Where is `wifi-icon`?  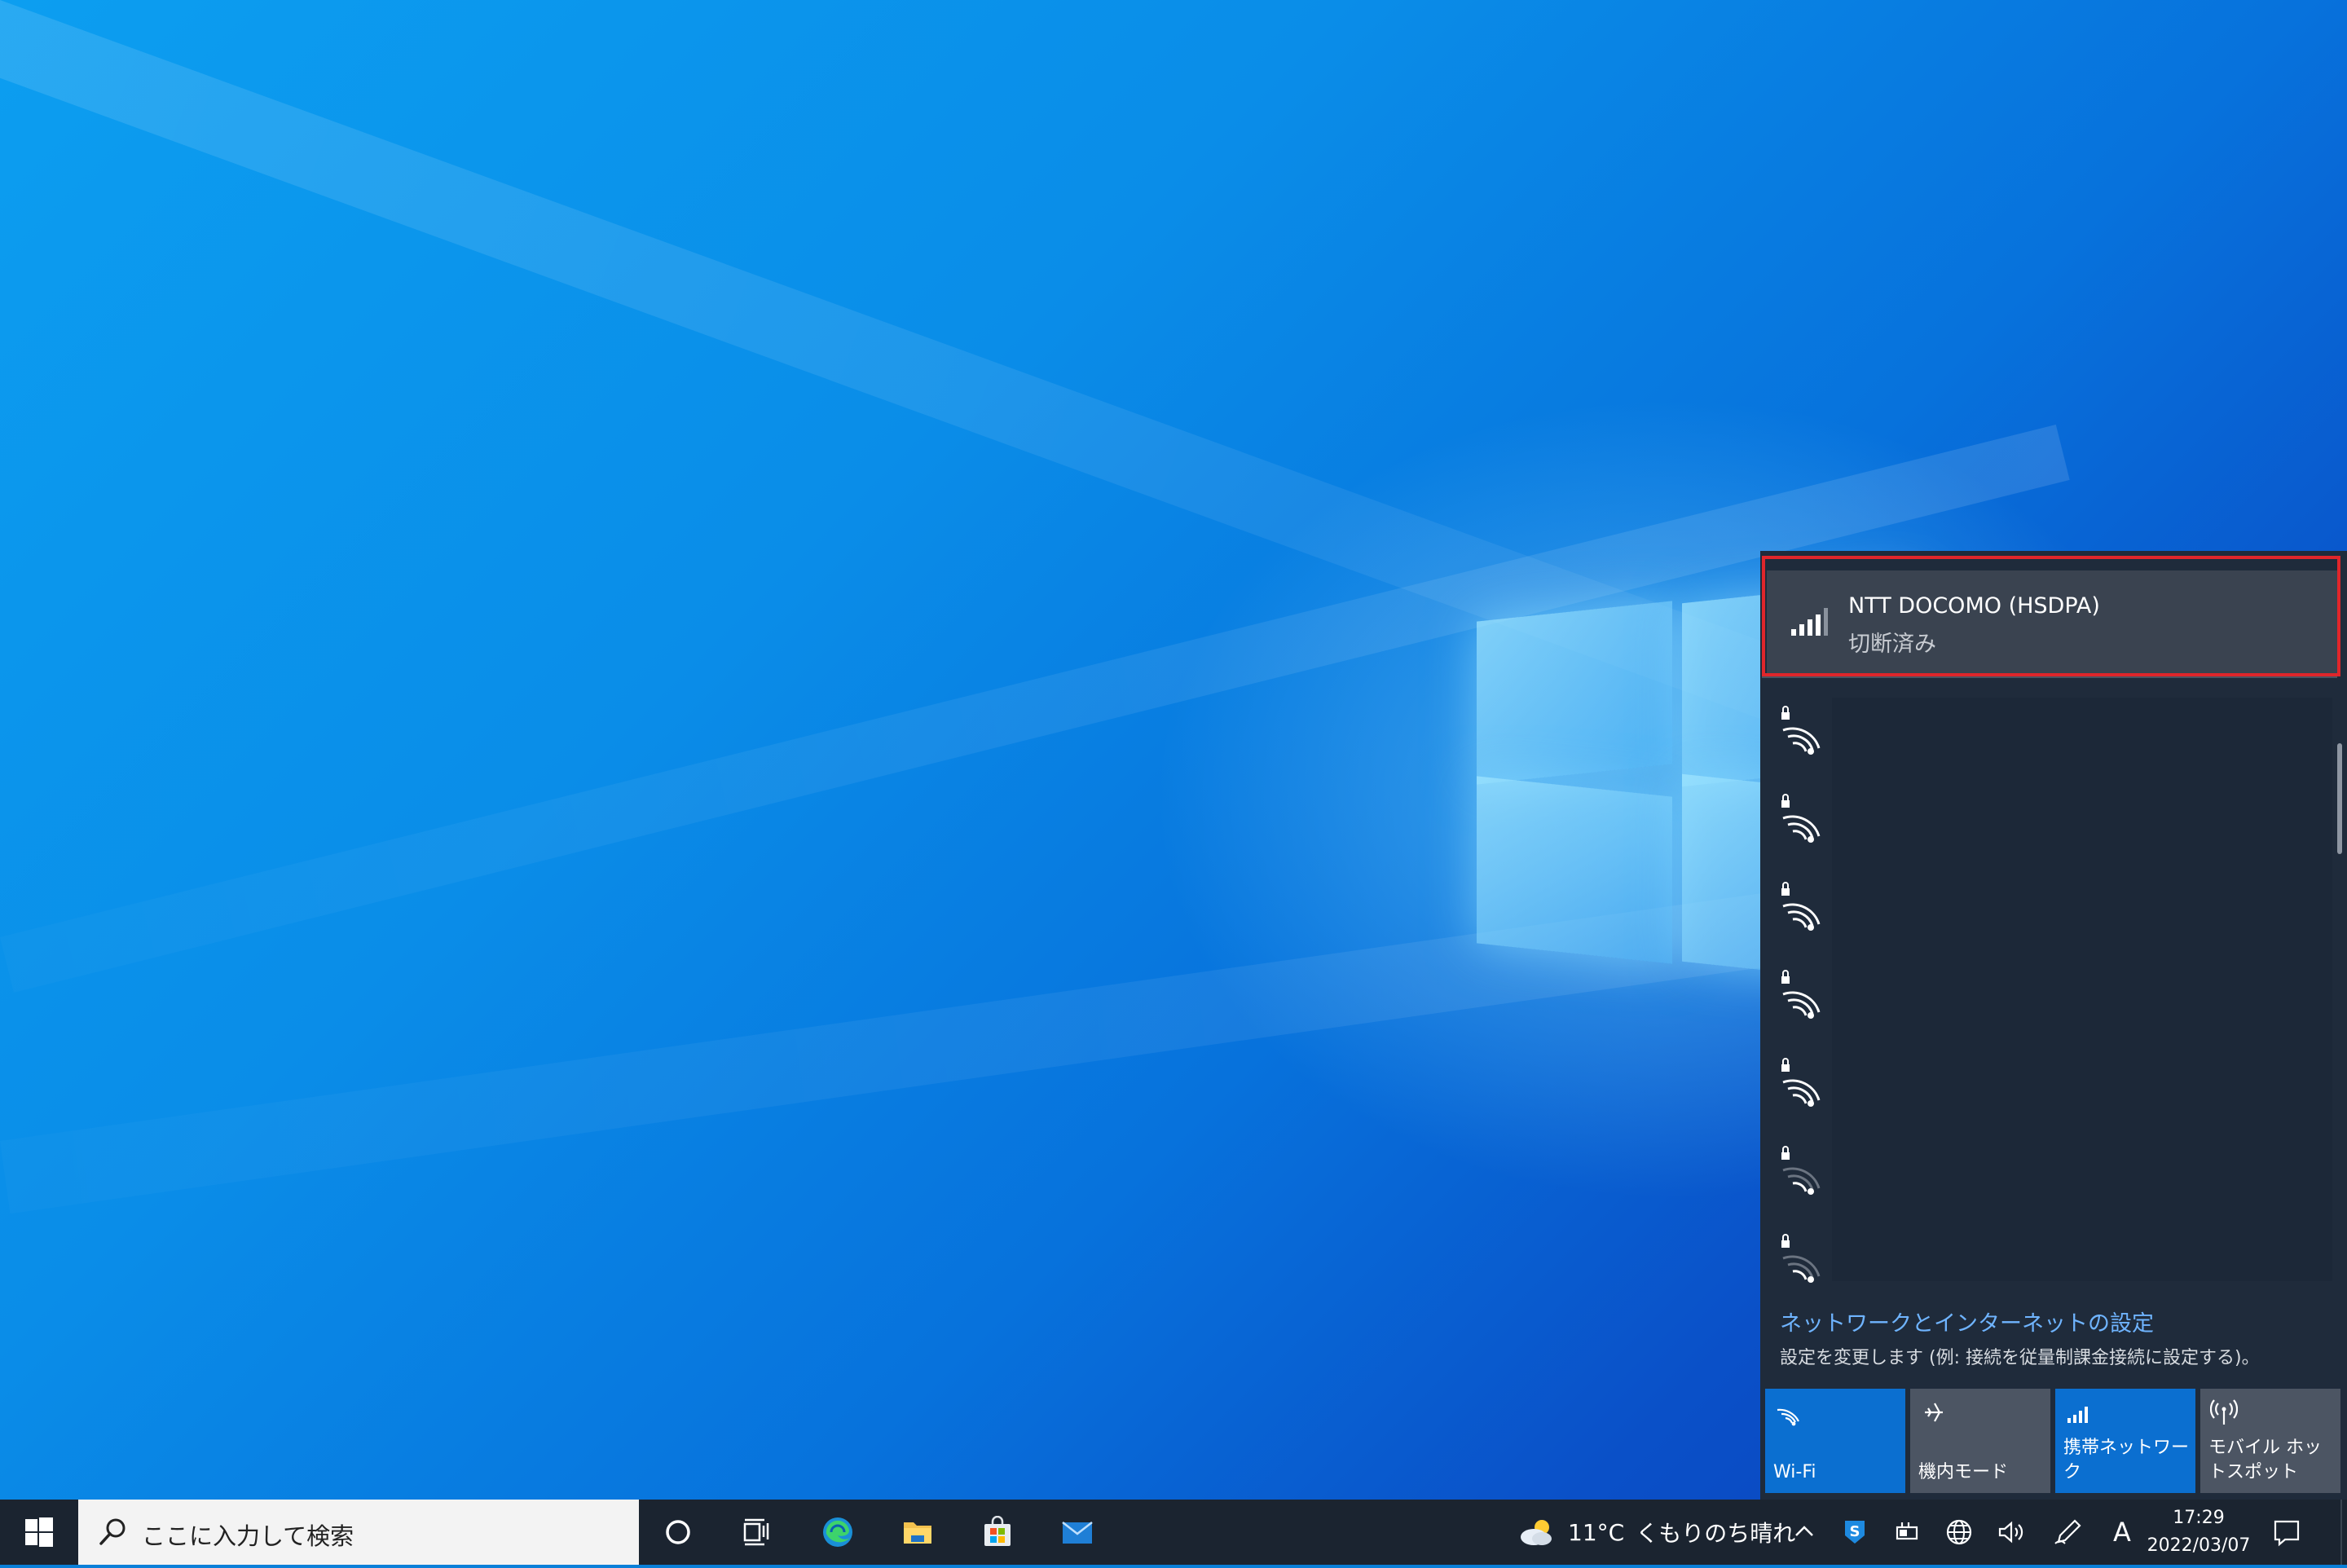
wifi-icon is located at coordinates (1788, 1417).